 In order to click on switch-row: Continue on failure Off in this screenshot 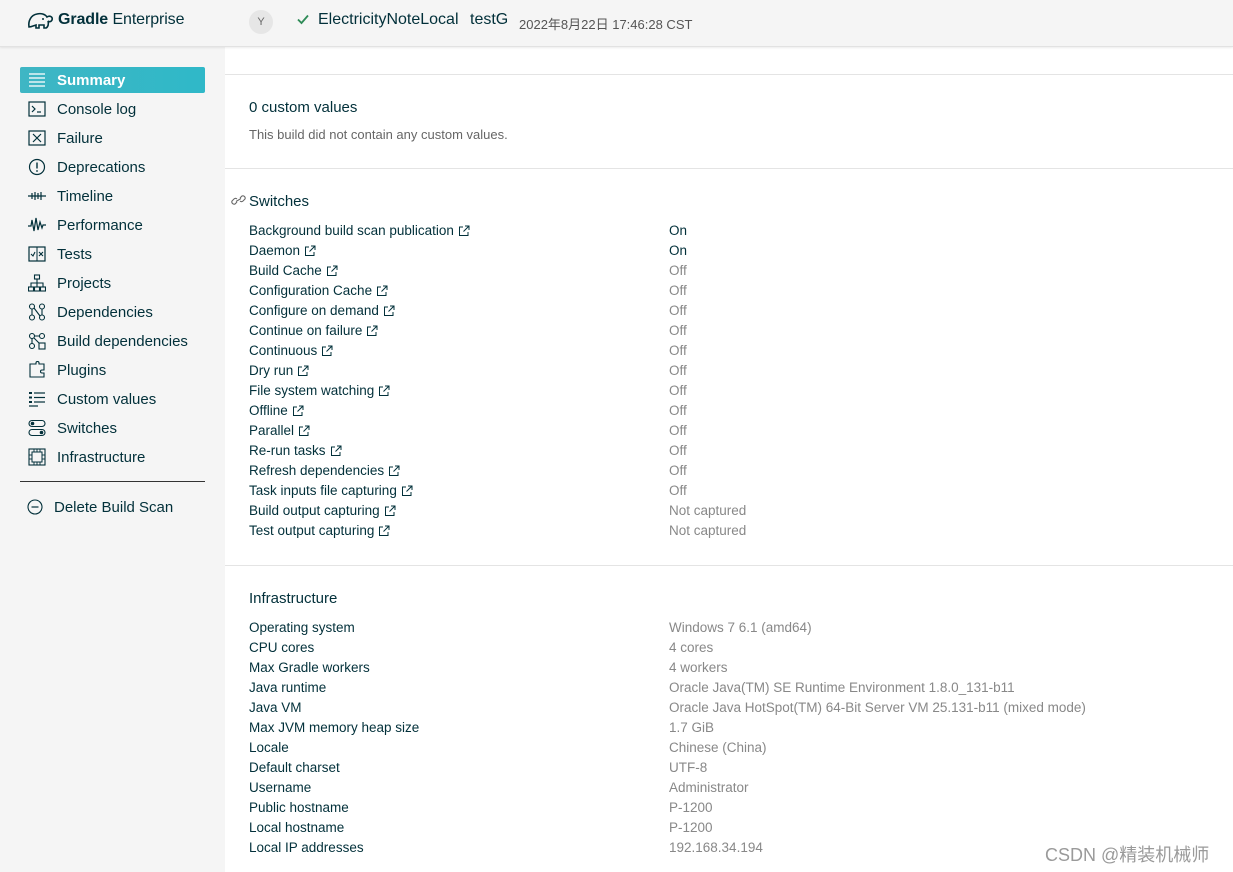, I will do `click(729, 333)`.